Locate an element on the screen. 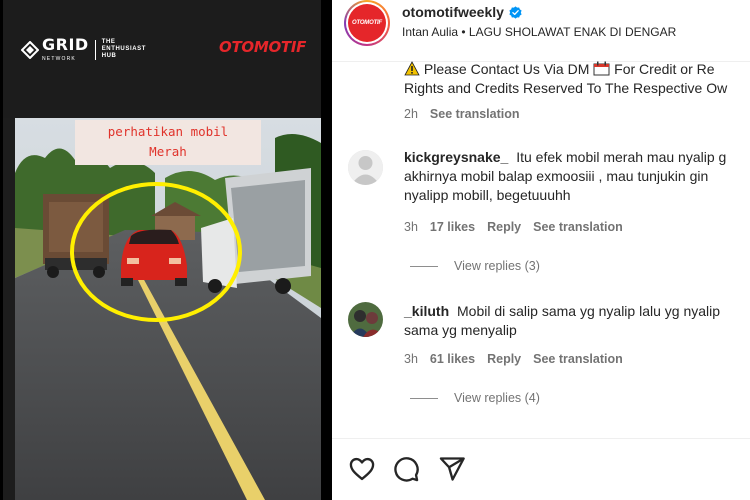  grid-logo-sub: NETWORK is located at coordinates (59, 59).